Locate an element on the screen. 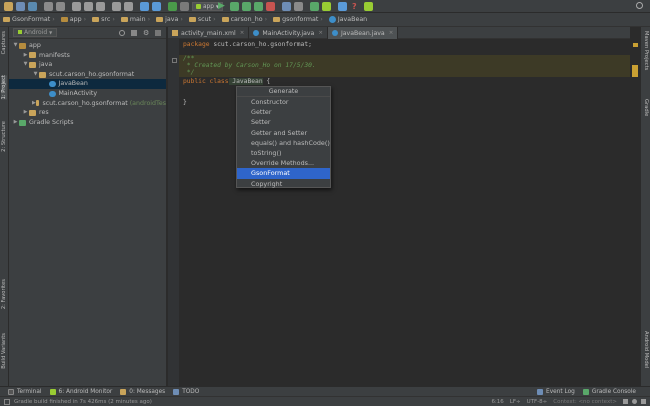 The width and height of the screenshot is (650, 406). save-icon is located at coordinates (20, 6).